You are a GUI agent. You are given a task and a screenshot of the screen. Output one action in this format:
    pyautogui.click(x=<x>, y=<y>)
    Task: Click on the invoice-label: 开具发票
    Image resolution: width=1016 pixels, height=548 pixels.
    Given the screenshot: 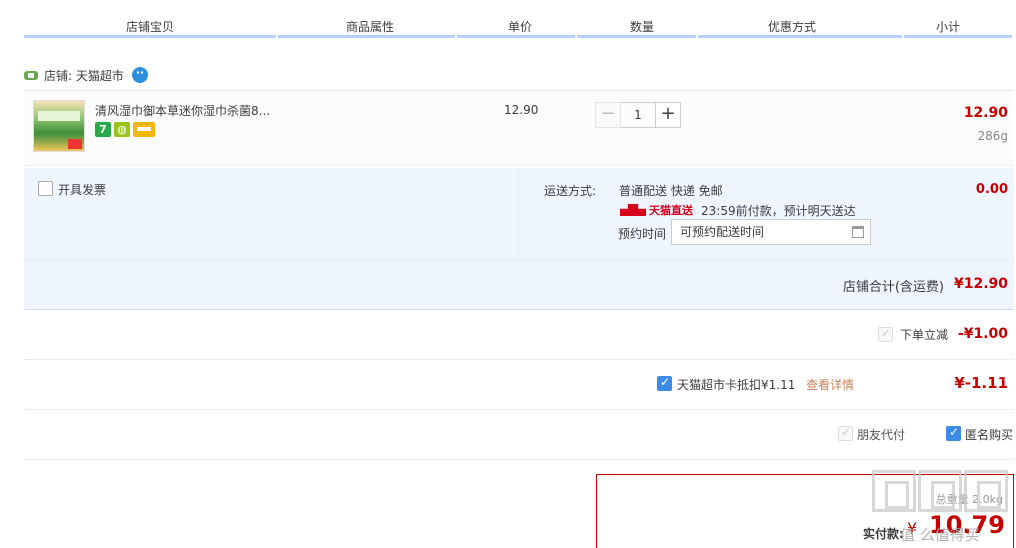 What is the action you would take?
    pyautogui.click(x=82, y=189)
    